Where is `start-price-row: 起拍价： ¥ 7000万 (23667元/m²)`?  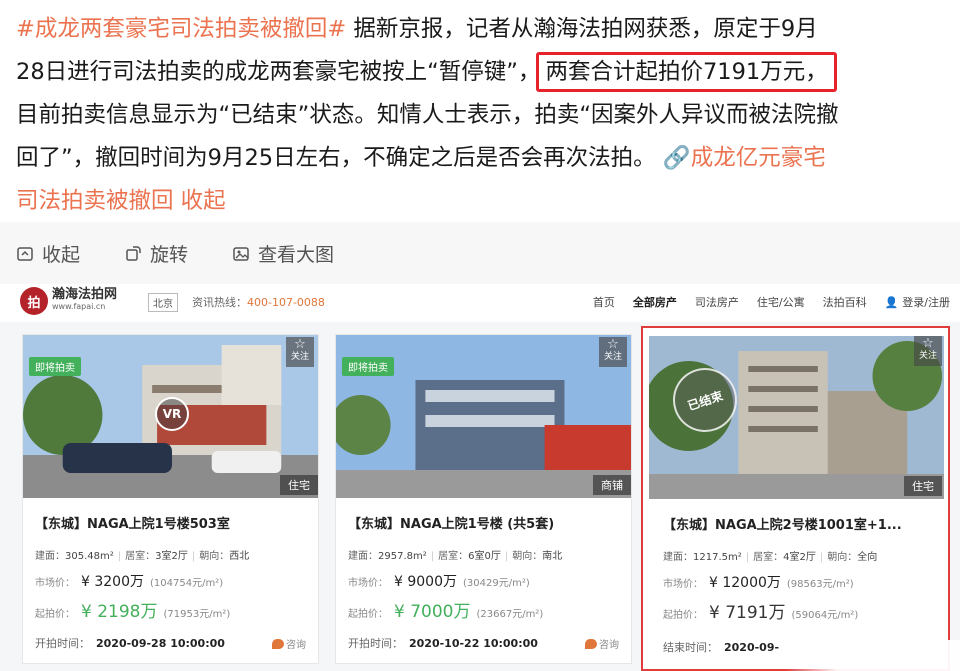 start-price-row: 起拍价： ¥ 7000万 (23667元/m²) is located at coordinates (445, 609).